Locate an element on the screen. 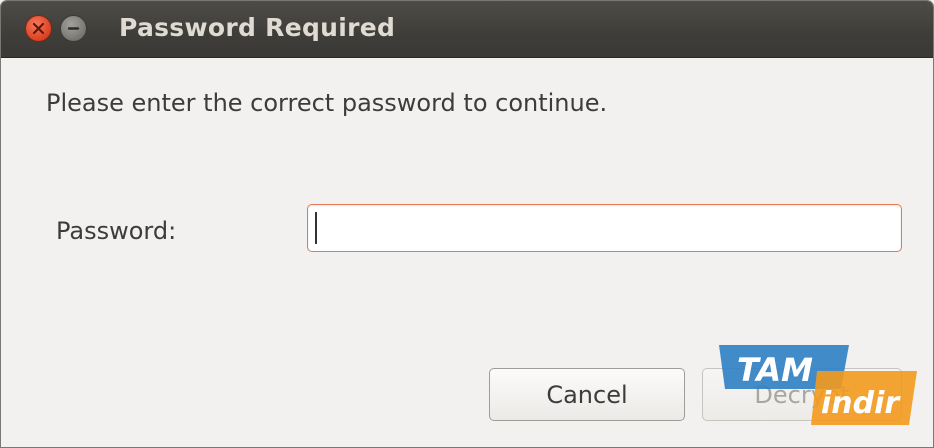  titlebar: Password Required is located at coordinates (467, 29).